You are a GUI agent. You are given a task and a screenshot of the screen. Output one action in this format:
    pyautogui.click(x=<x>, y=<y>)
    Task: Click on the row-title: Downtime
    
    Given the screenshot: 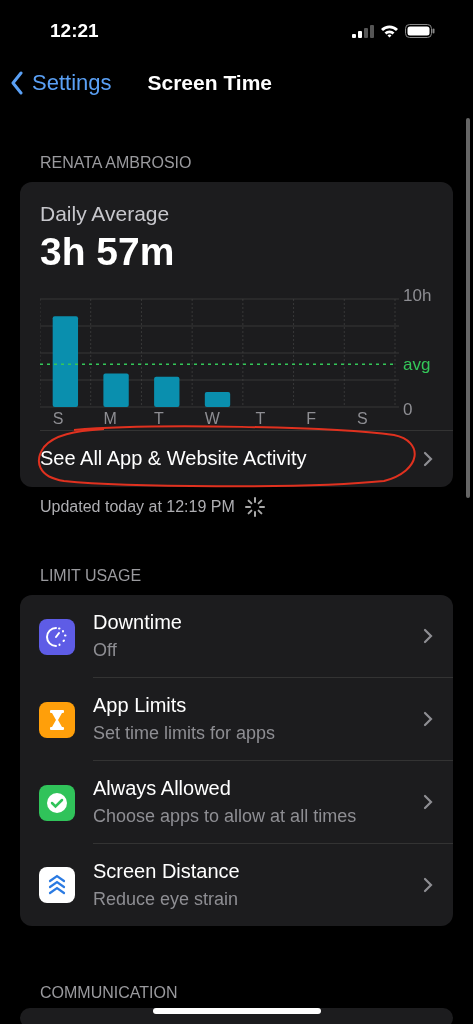 What is the action you would take?
    pyautogui.click(x=137, y=622)
    